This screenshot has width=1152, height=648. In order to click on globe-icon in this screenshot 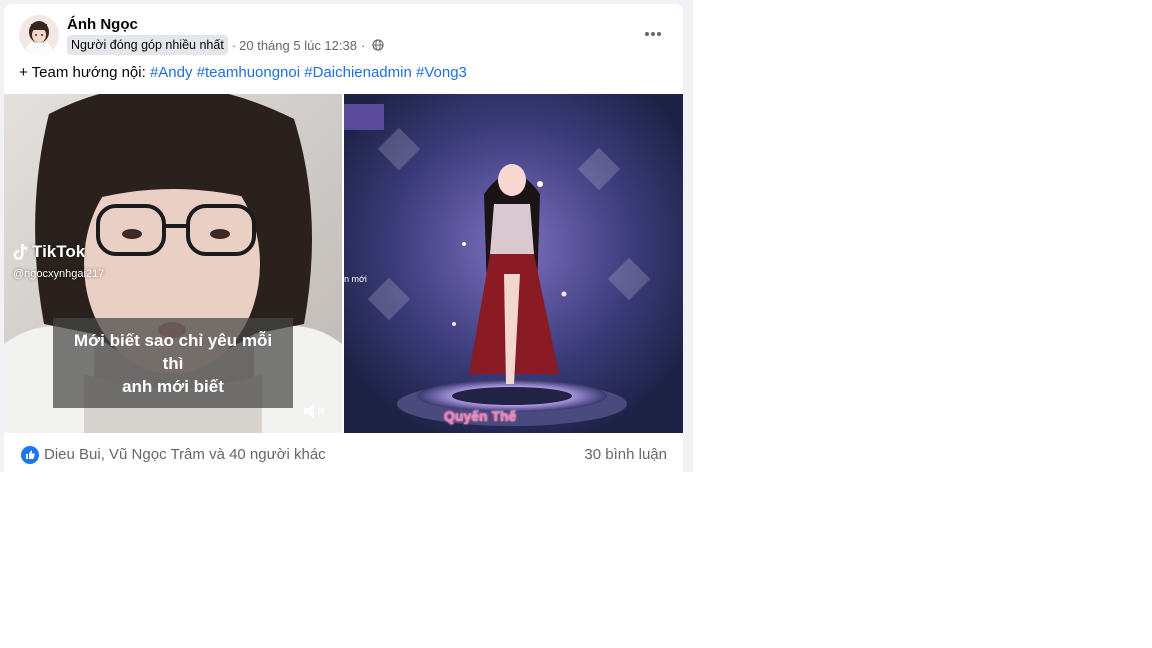, I will do `click(378, 45)`.